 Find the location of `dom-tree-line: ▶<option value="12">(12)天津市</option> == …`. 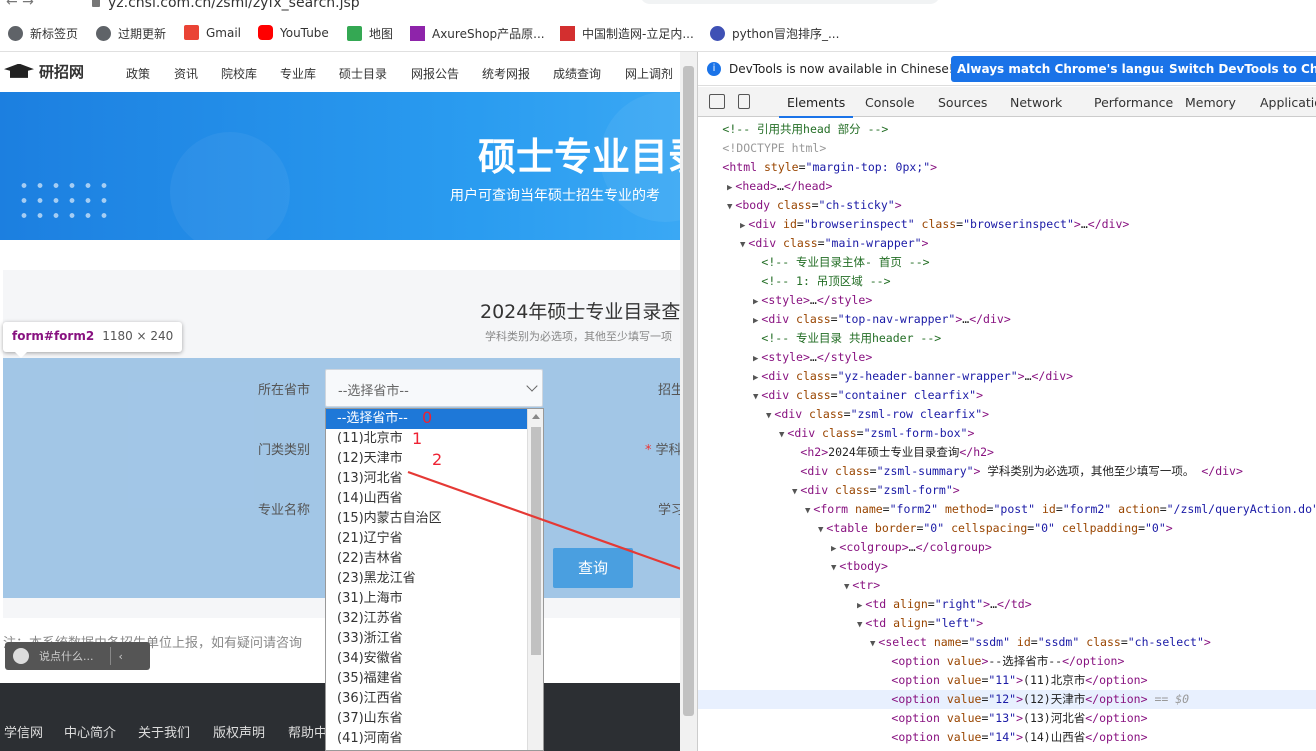

dom-tree-line: ▶<option value="12">(12)天津市</option> == … is located at coordinates (1007, 699).